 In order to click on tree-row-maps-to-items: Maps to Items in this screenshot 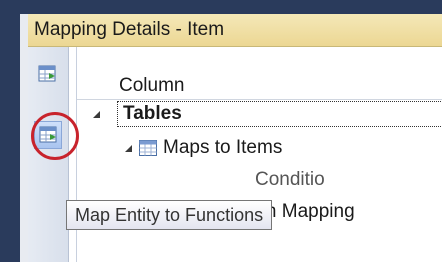, I will do `click(259, 148)`.